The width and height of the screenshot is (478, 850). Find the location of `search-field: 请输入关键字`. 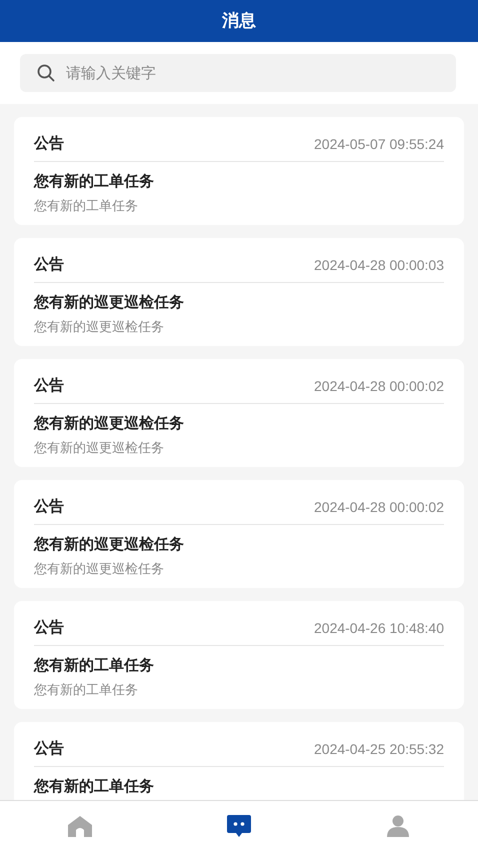

search-field: 请输入关键字 is located at coordinates (238, 73).